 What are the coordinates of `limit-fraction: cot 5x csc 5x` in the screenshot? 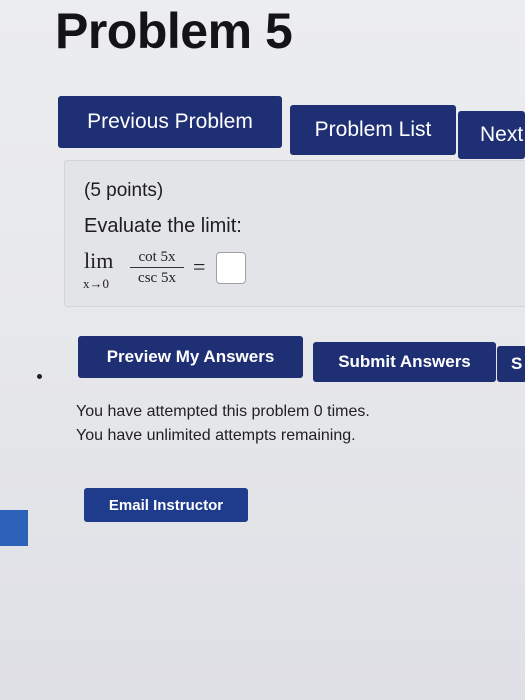 It's located at (157, 267).